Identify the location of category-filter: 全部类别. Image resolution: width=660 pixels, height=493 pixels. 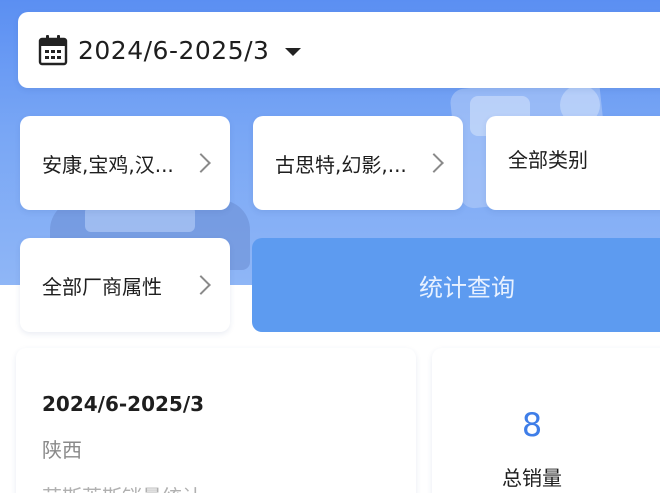
(573, 163).